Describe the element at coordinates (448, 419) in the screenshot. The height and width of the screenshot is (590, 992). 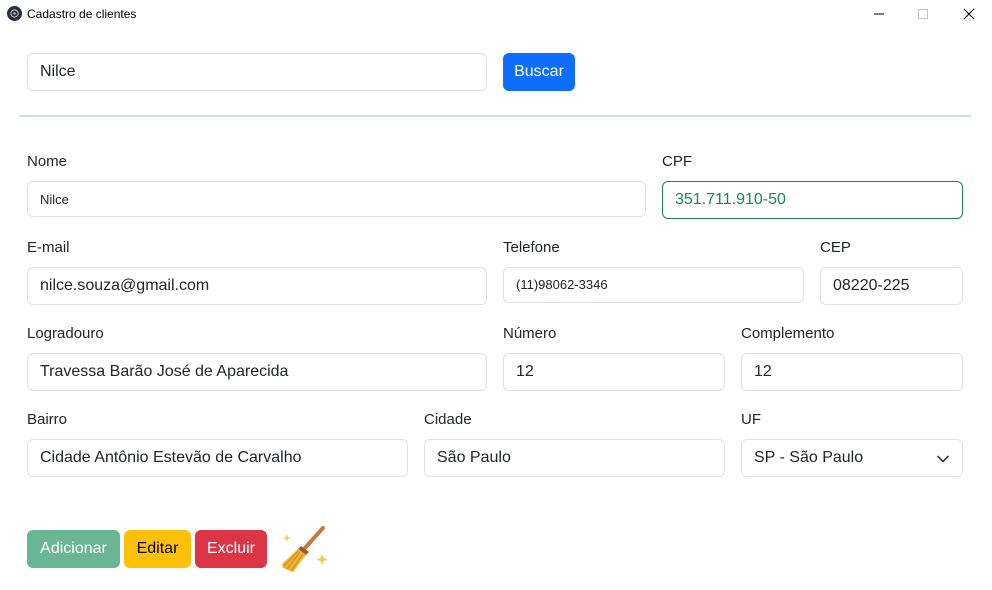
I see `cidade-label: Cidade` at that location.